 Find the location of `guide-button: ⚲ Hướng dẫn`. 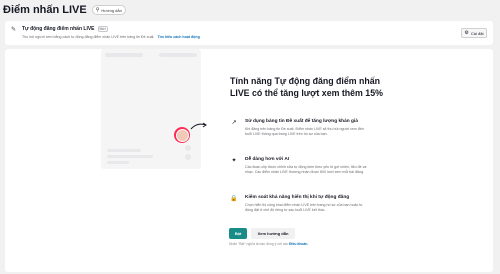

guide-button: ⚲ Hướng dẫn is located at coordinates (108, 10).